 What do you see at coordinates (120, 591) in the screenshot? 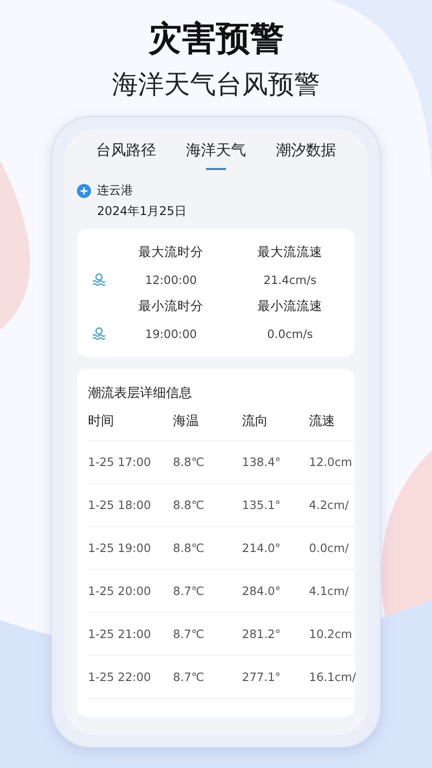
I see `table-cell-text: 1-25 20:00` at bounding box center [120, 591].